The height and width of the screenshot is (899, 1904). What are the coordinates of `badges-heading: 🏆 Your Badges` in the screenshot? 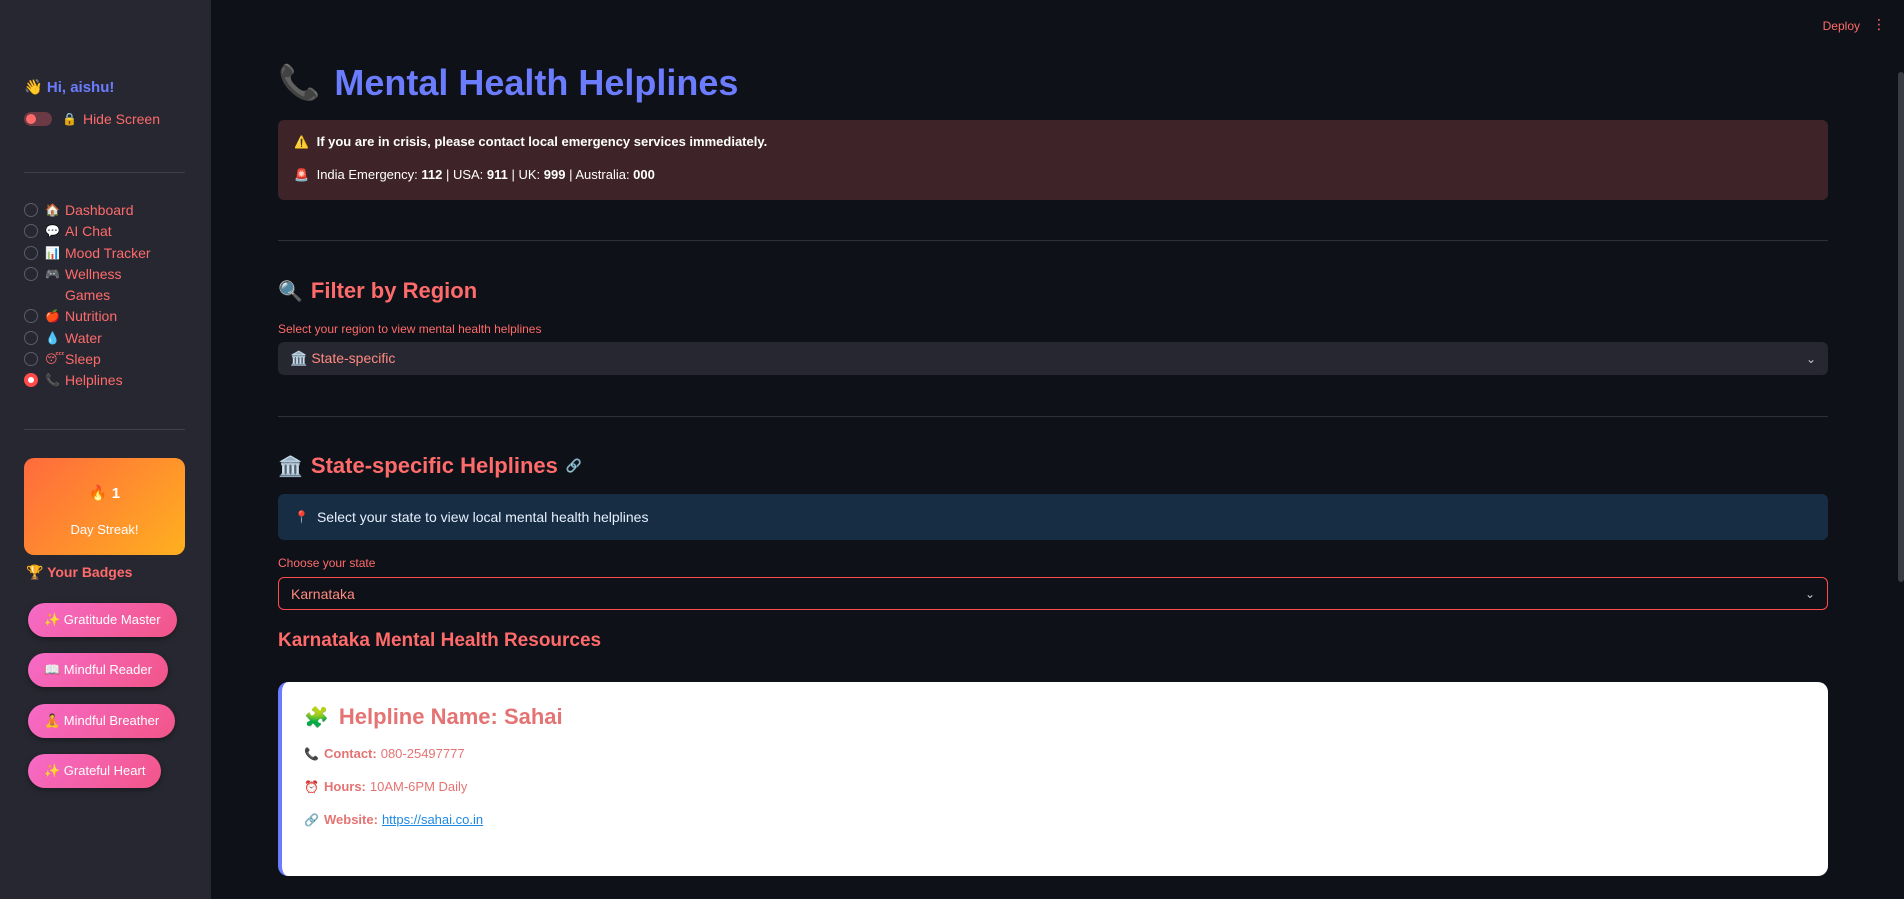 It's located at (79, 572).